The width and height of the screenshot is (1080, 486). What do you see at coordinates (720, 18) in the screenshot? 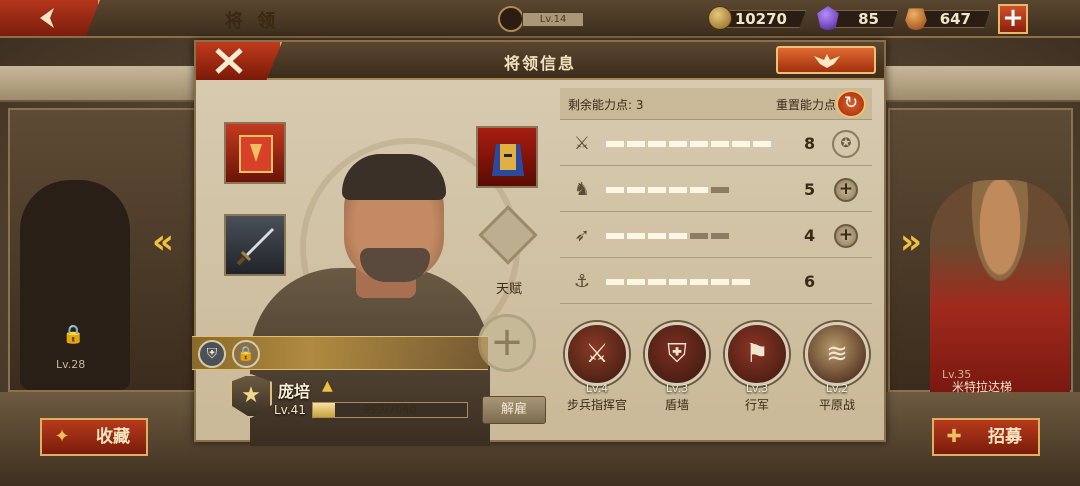
I see `coin-icon` at bounding box center [720, 18].